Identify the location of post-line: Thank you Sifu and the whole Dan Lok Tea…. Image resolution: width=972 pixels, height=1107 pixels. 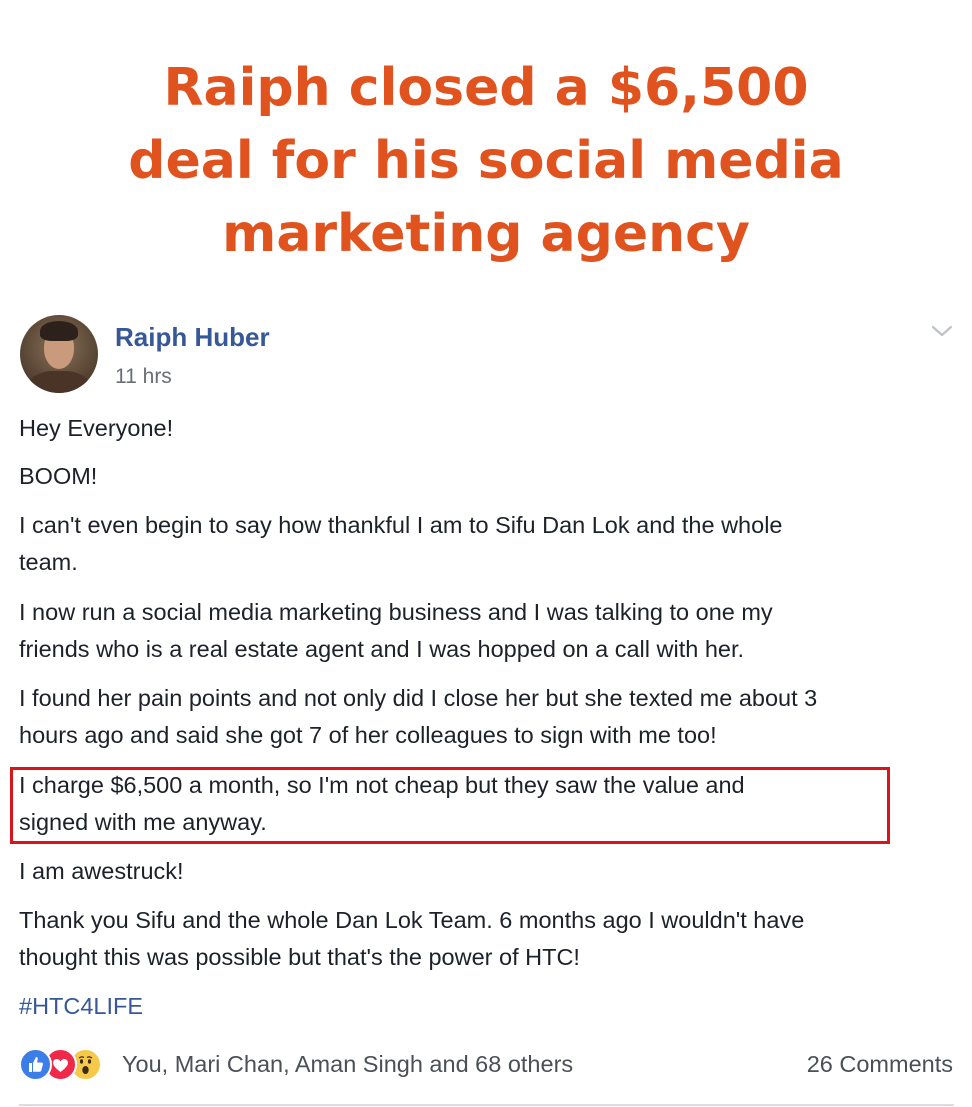
(412, 920).